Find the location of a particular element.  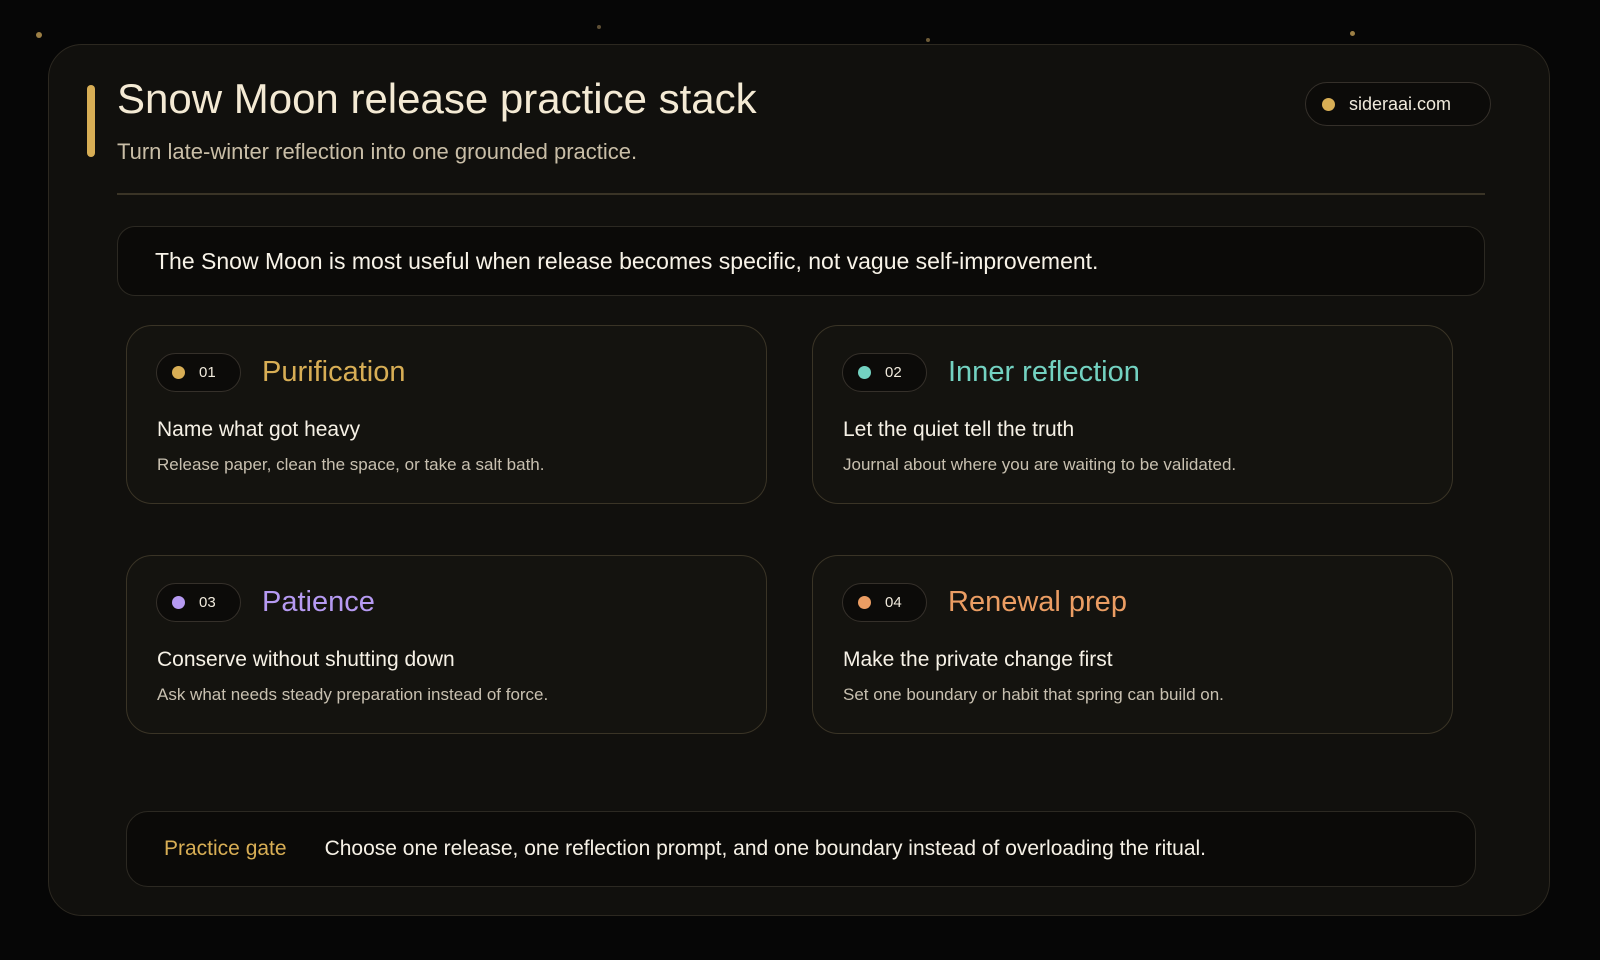

card-title: Inner reflection is located at coordinates (1044, 372).